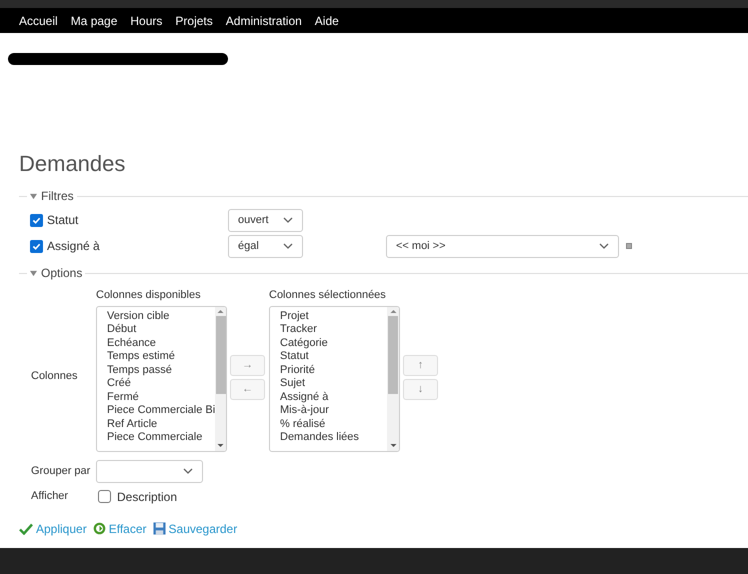 The height and width of the screenshot is (574, 748). Describe the element at coordinates (333, 329) in the screenshot. I see `list-option: Tracker` at that location.